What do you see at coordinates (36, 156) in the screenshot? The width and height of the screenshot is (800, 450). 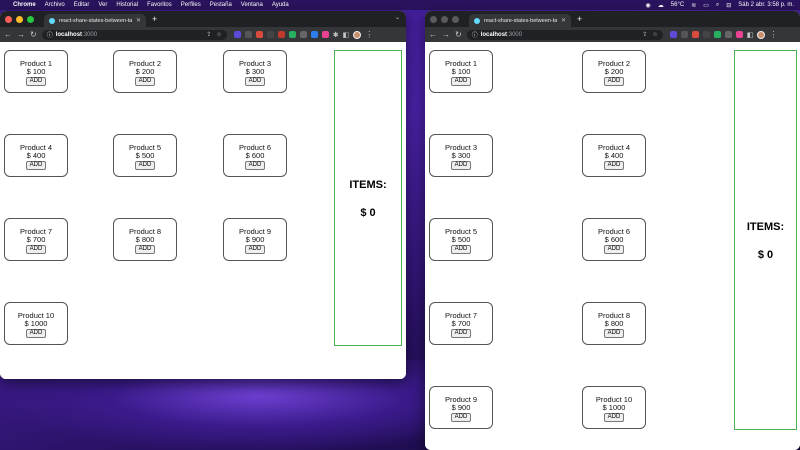 I see `product-price: $ 400` at bounding box center [36, 156].